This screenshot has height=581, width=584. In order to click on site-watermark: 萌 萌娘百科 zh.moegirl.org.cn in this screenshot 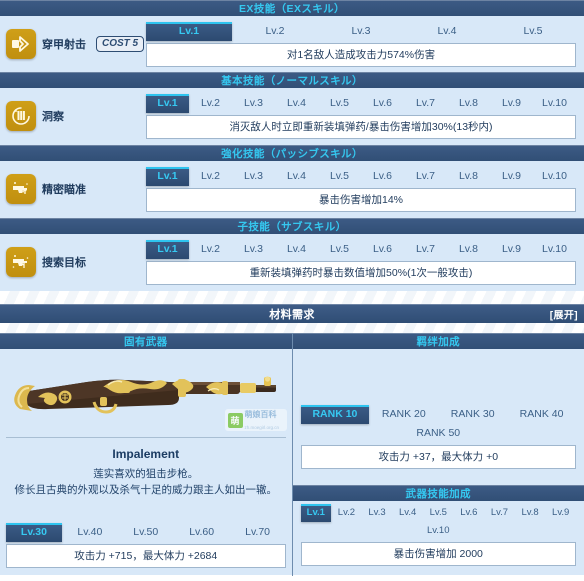, I will do `click(255, 420)`.